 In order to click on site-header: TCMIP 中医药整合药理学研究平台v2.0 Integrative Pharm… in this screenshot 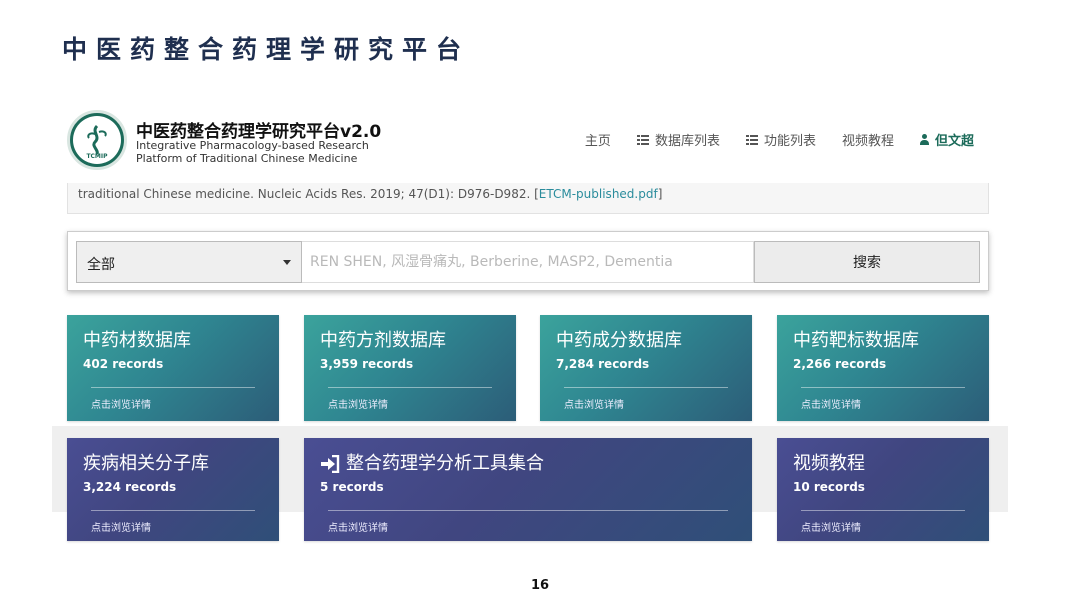, I will do `click(530, 142)`.